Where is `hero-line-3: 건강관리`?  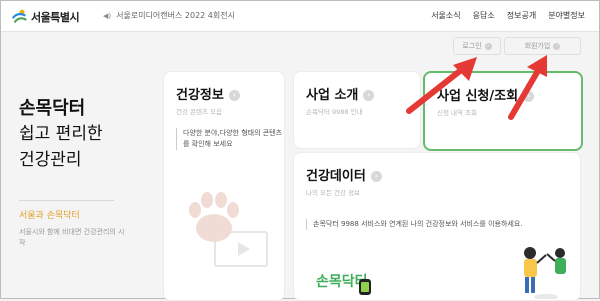 hero-line-3: 건강관리 is located at coordinates (50, 160).